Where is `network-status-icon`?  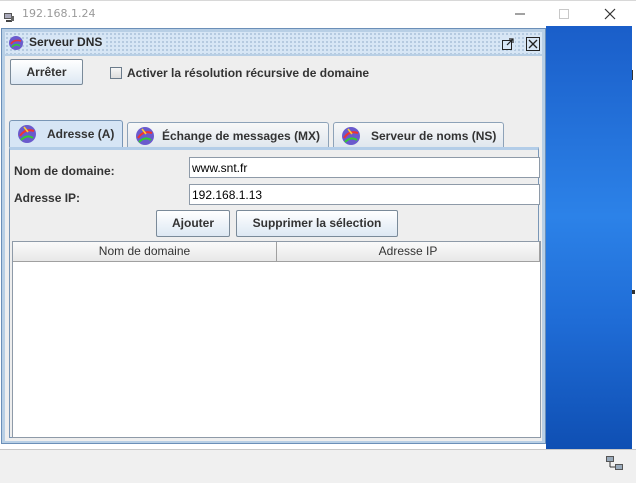 network-status-icon is located at coordinates (615, 466).